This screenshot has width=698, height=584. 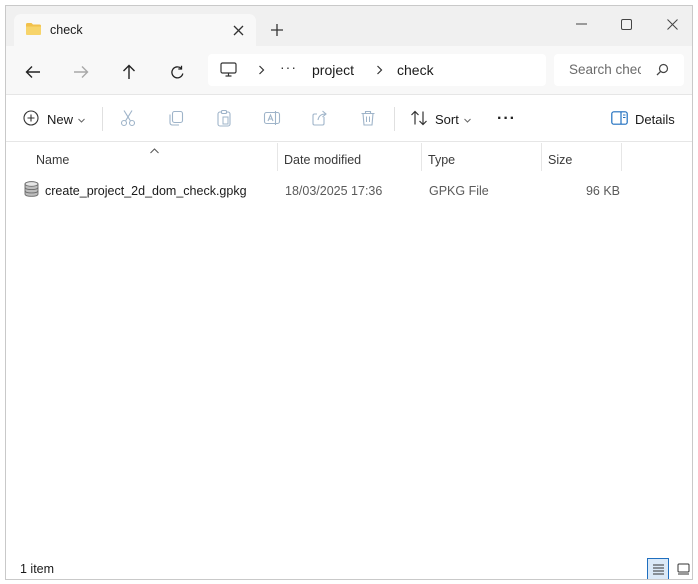 What do you see at coordinates (277, 30) in the screenshot?
I see `new-tab-icon` at bounding box center [277, 30].